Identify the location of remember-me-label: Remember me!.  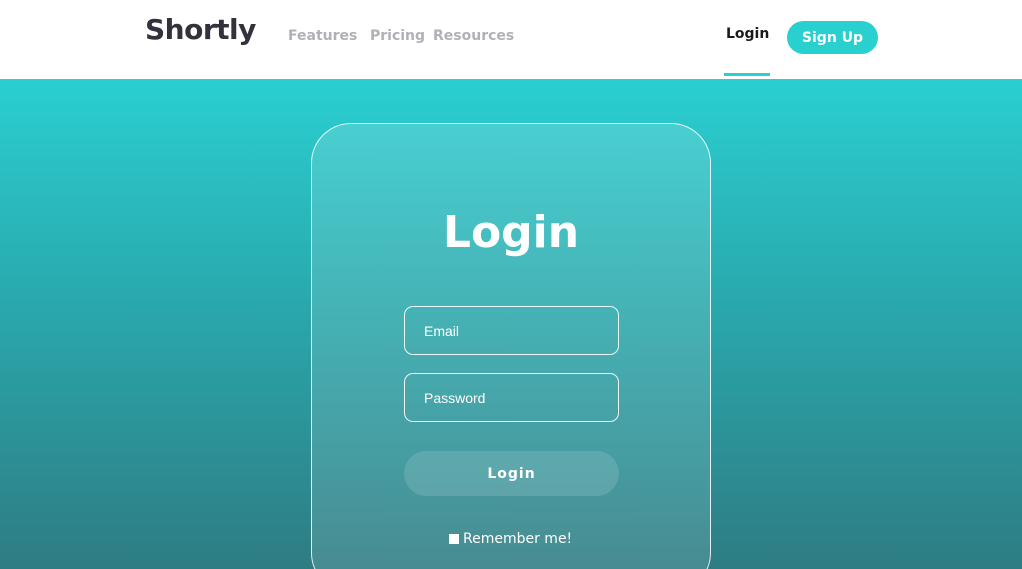
(518, 539).